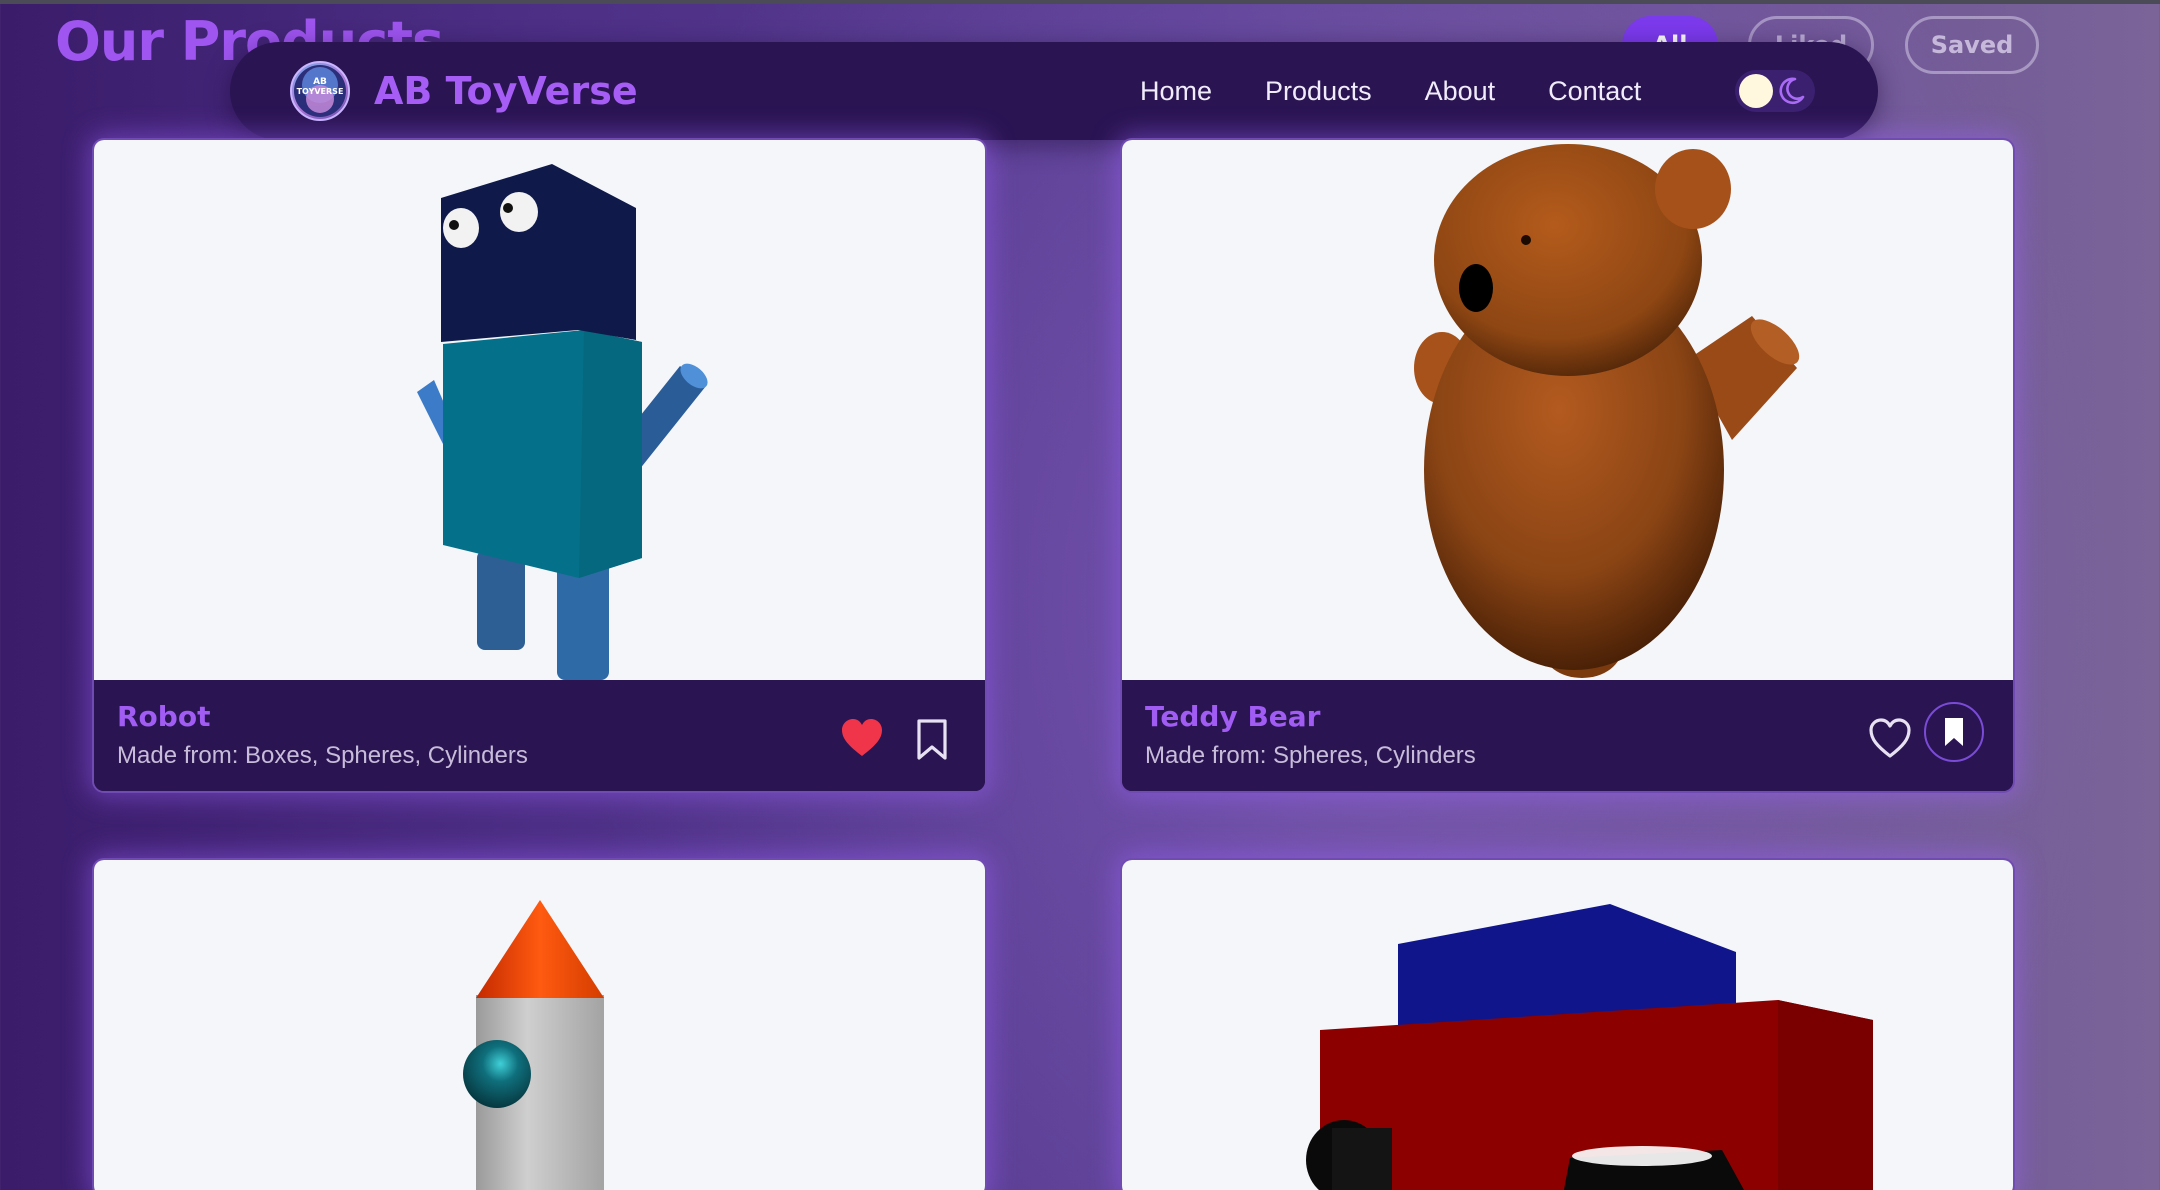 The image size is (2160, 1190). What do you see at coordinates (1080, 2) in the screenshot?
I see `browser-top-strip` at bounding box center [1080, 2].